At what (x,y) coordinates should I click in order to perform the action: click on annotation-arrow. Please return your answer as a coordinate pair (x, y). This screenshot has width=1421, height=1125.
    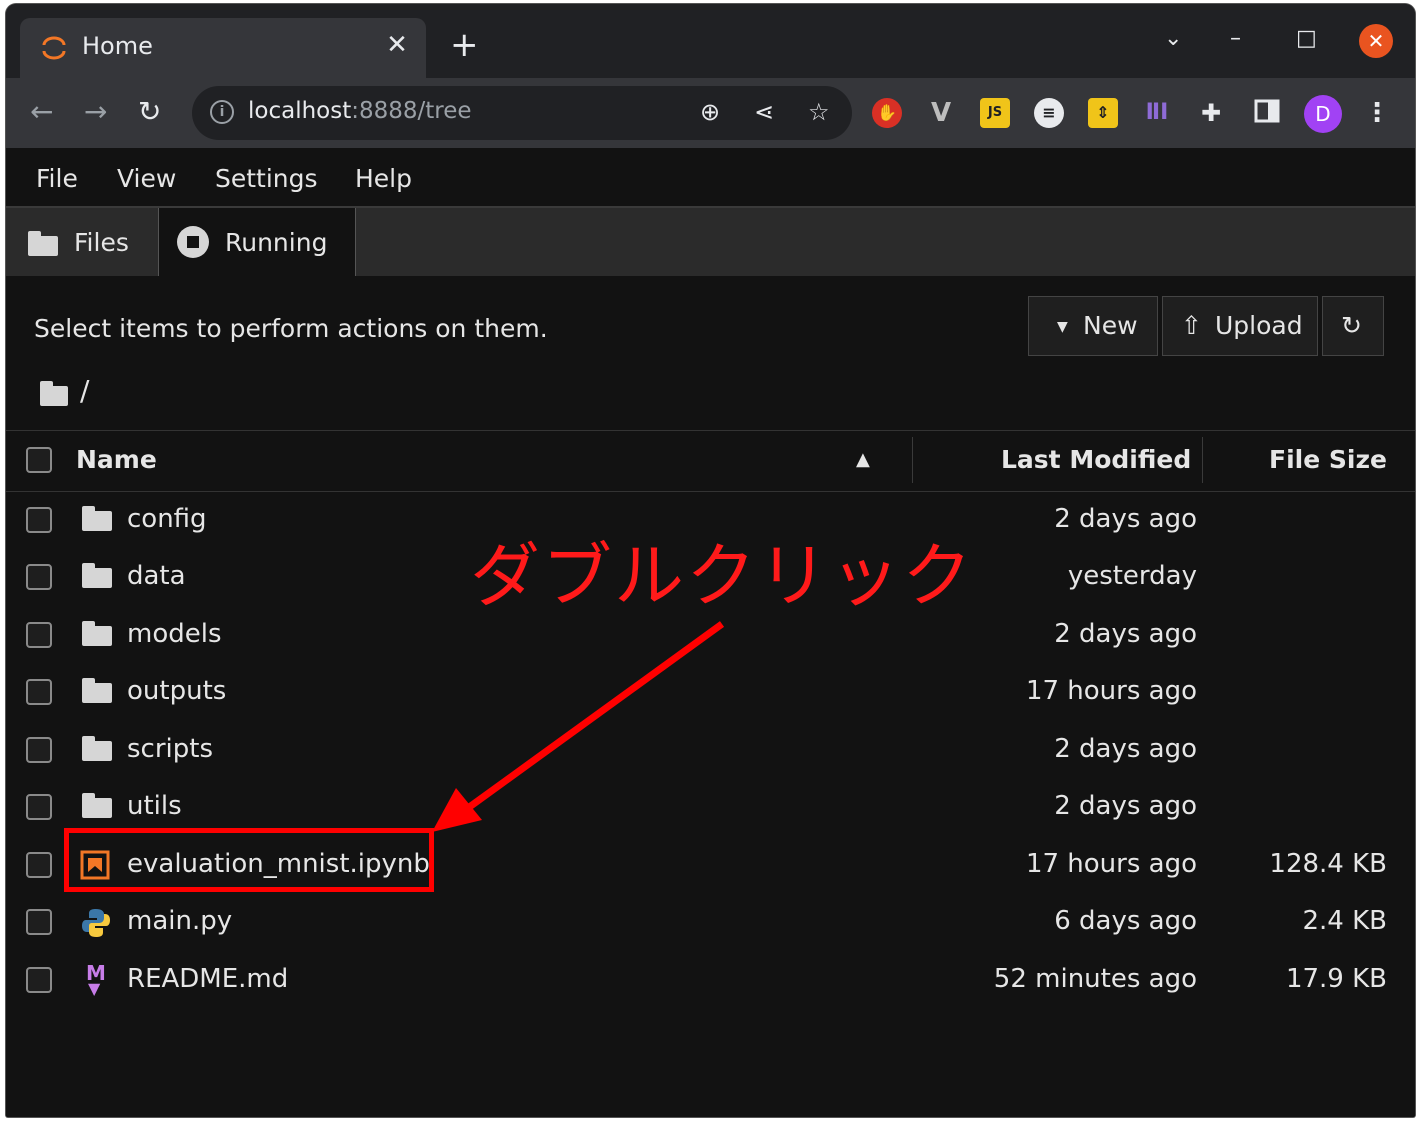
    Looking at the image, I should click on (578, 726).